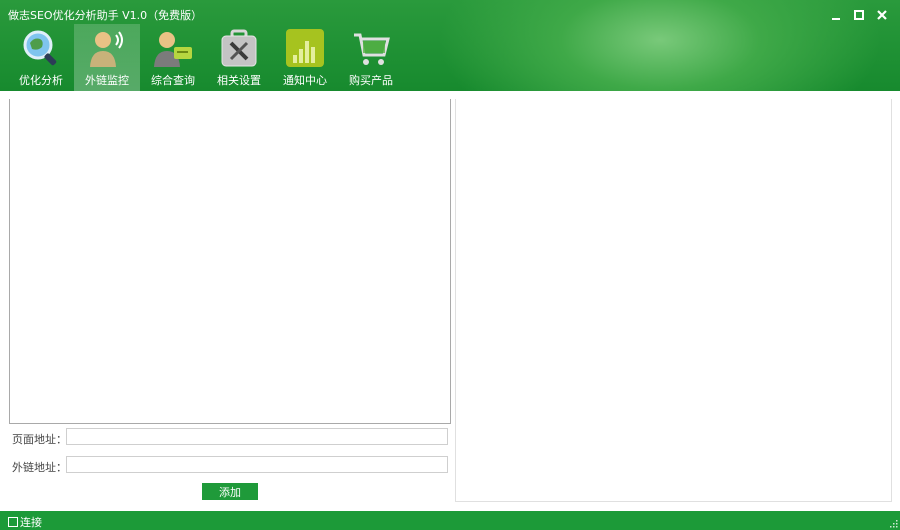 The image size is (900, 530). I want to click on nav-label: 通知中心, so click(305, 80).